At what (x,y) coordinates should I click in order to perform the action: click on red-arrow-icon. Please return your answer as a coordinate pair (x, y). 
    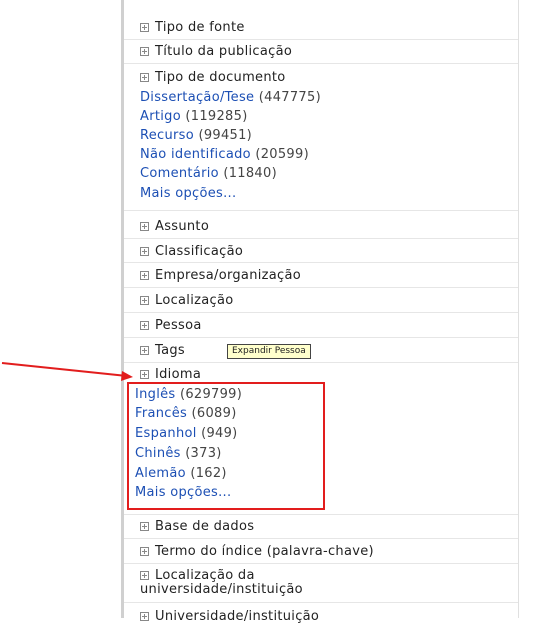
    Looking at the image, I should click on (67, 371).